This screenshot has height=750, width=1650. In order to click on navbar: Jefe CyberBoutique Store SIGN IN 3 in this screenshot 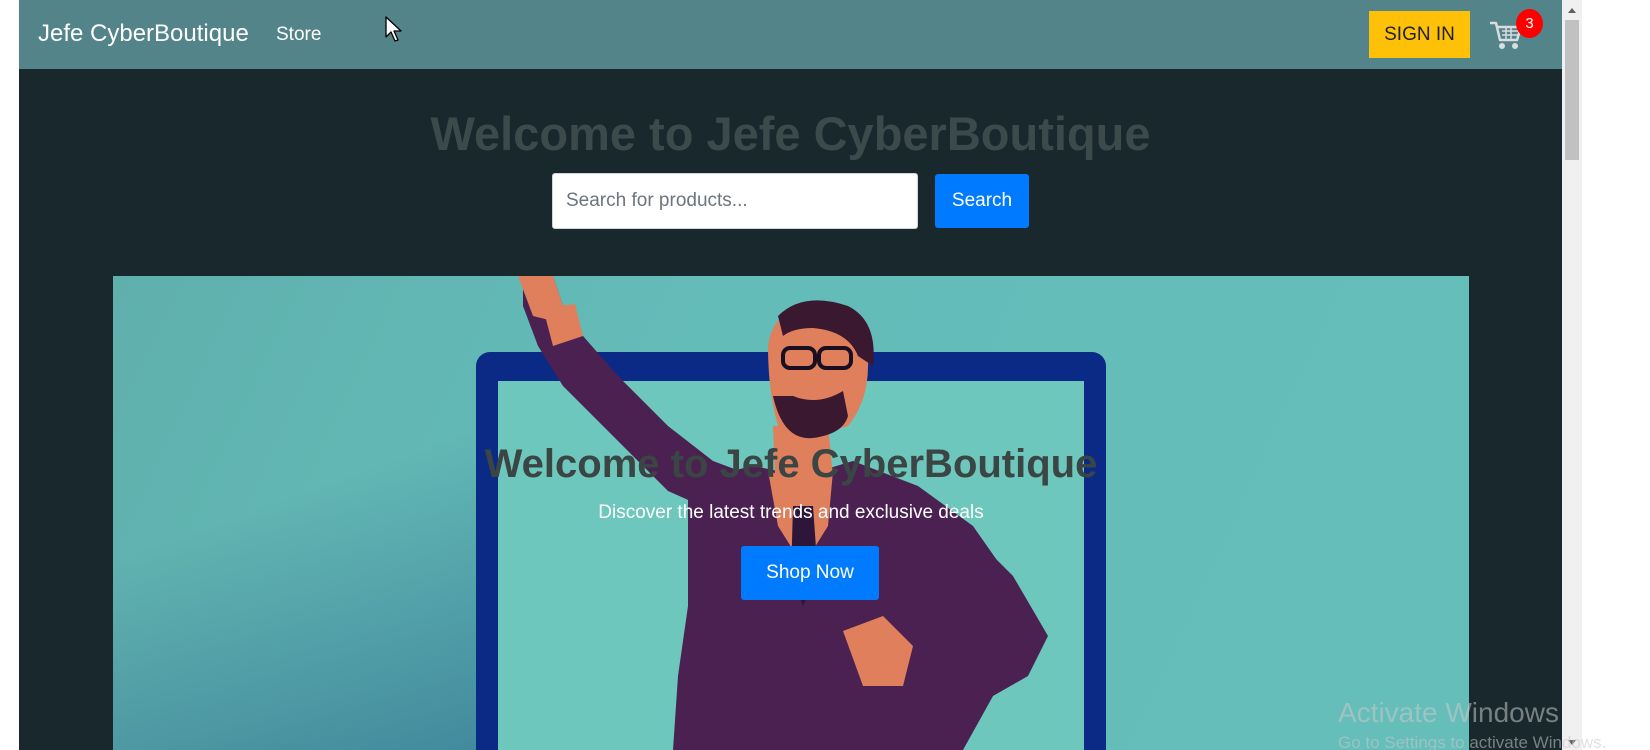, I will do `click(790, 34)`.